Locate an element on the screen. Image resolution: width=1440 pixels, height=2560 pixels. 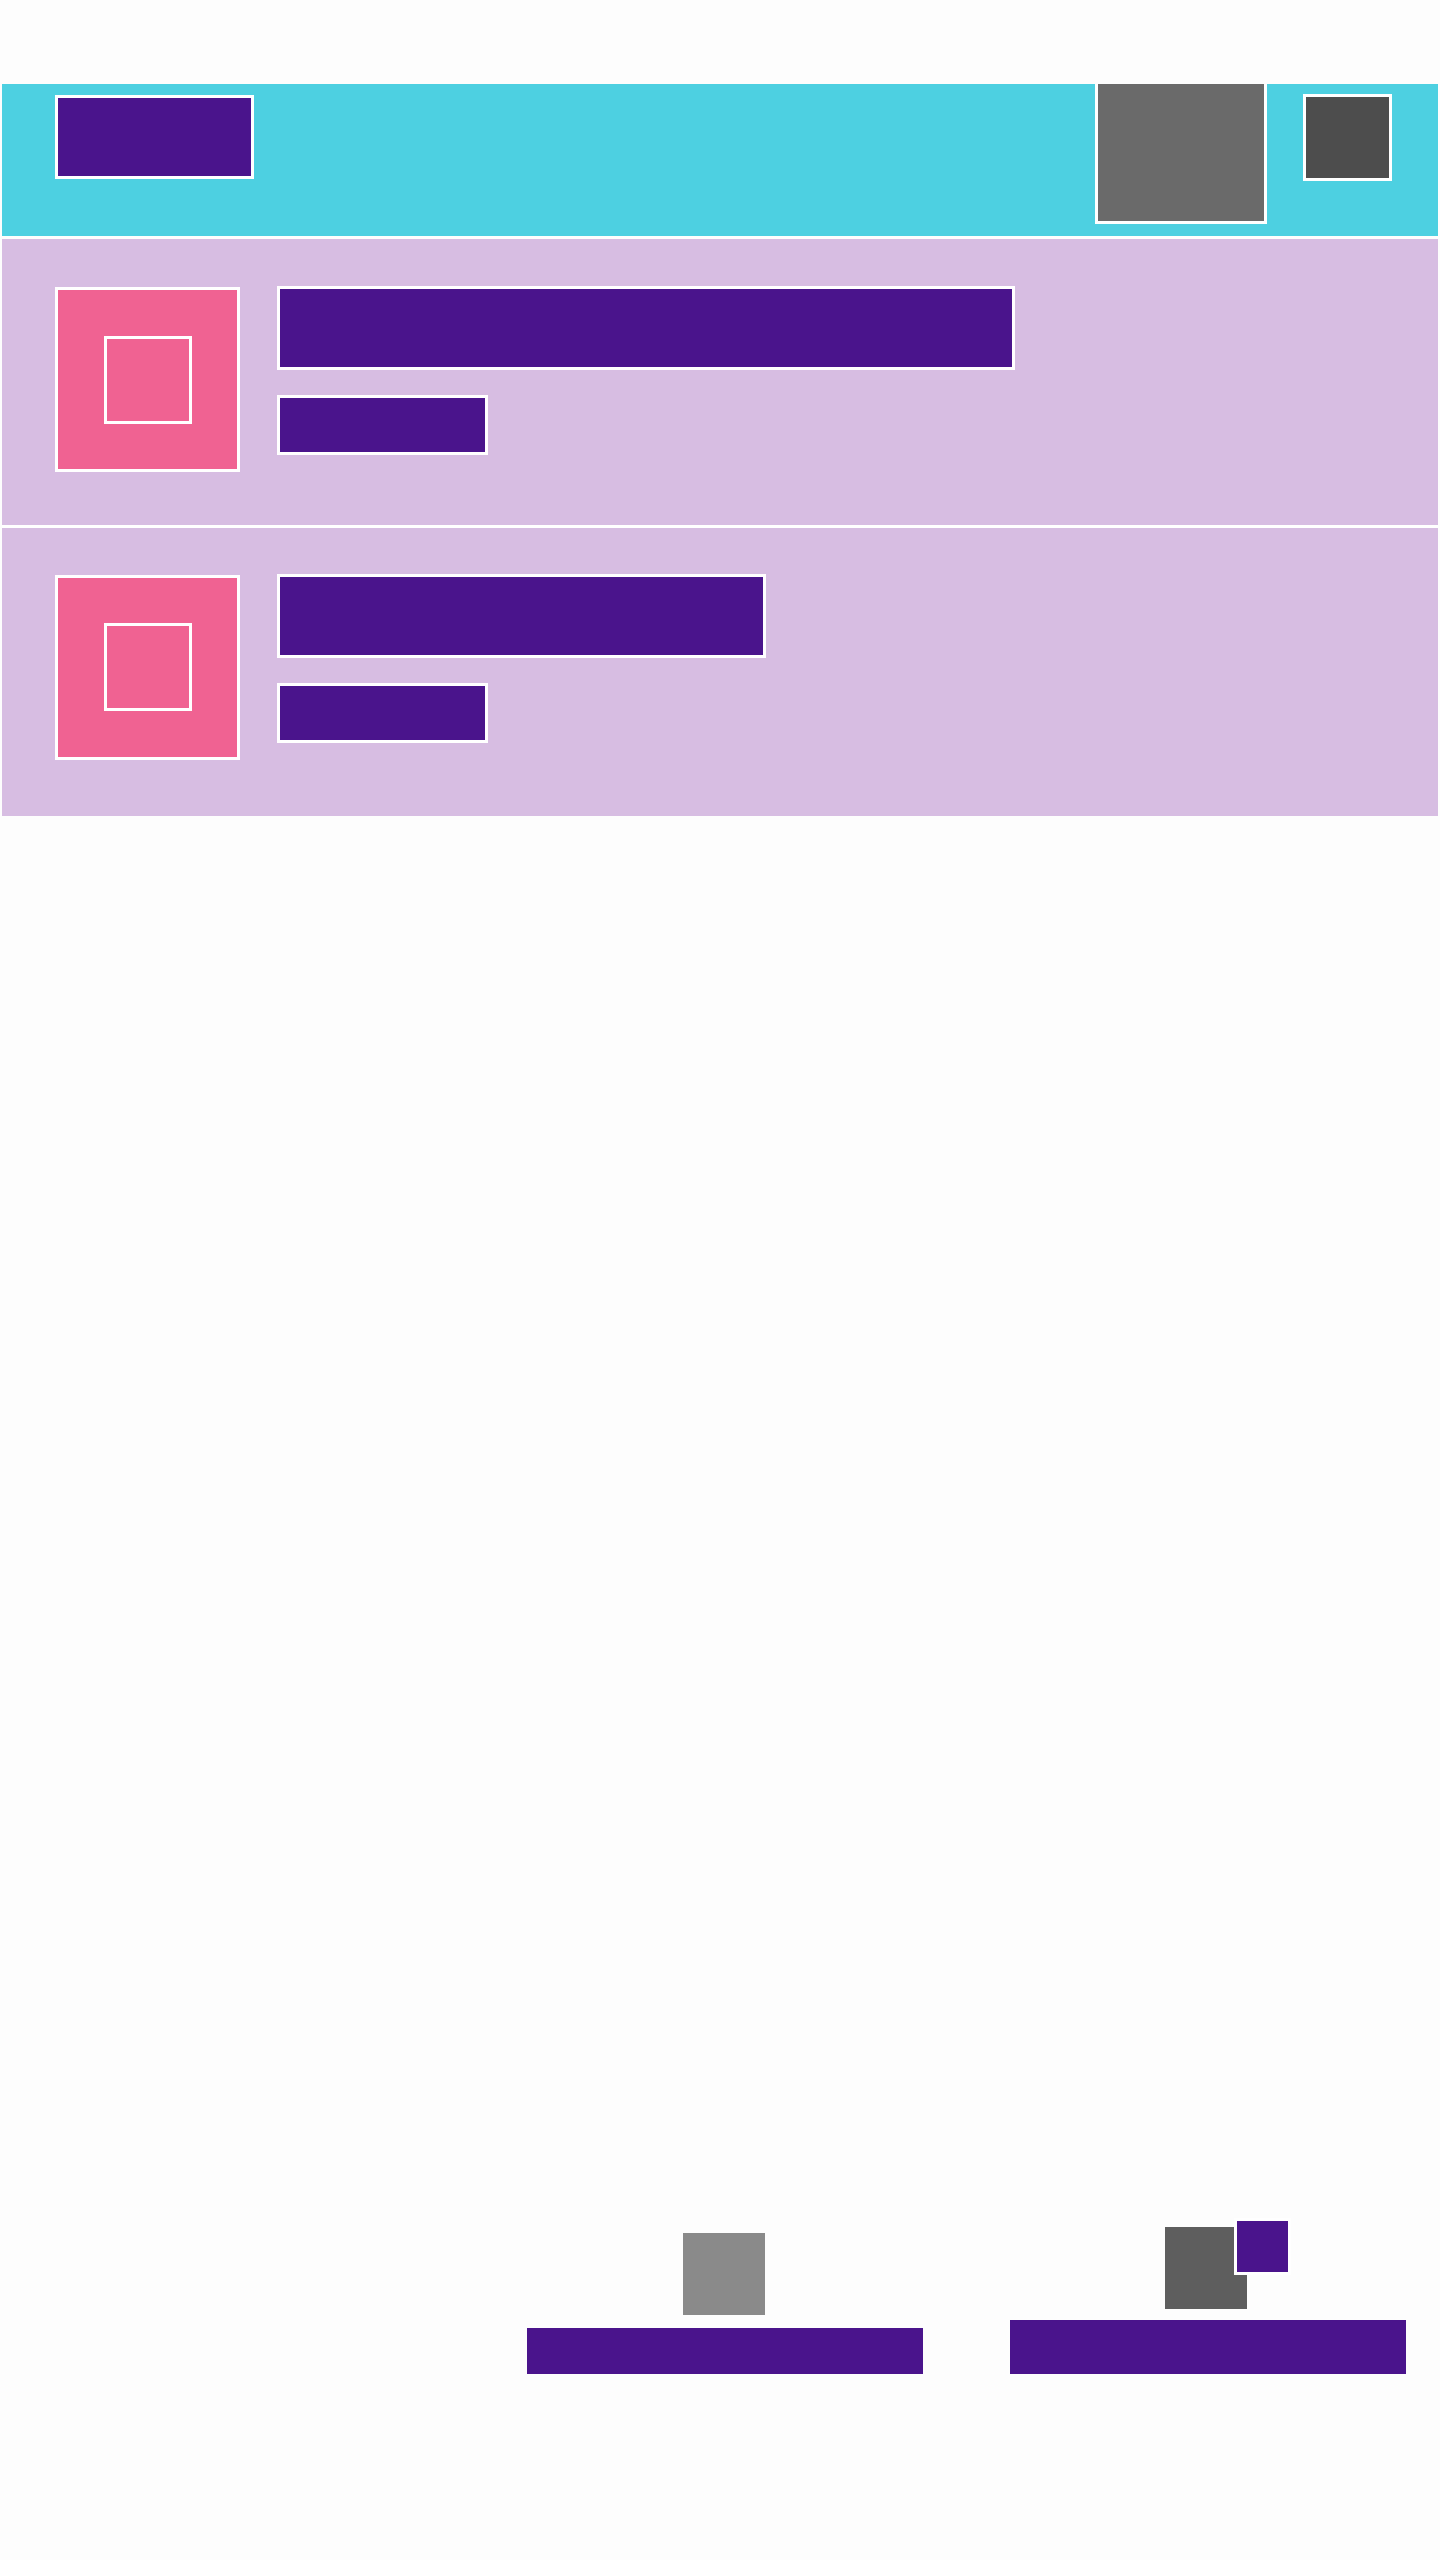
overflow-menu-icon is located at coordinates (1347, 137).